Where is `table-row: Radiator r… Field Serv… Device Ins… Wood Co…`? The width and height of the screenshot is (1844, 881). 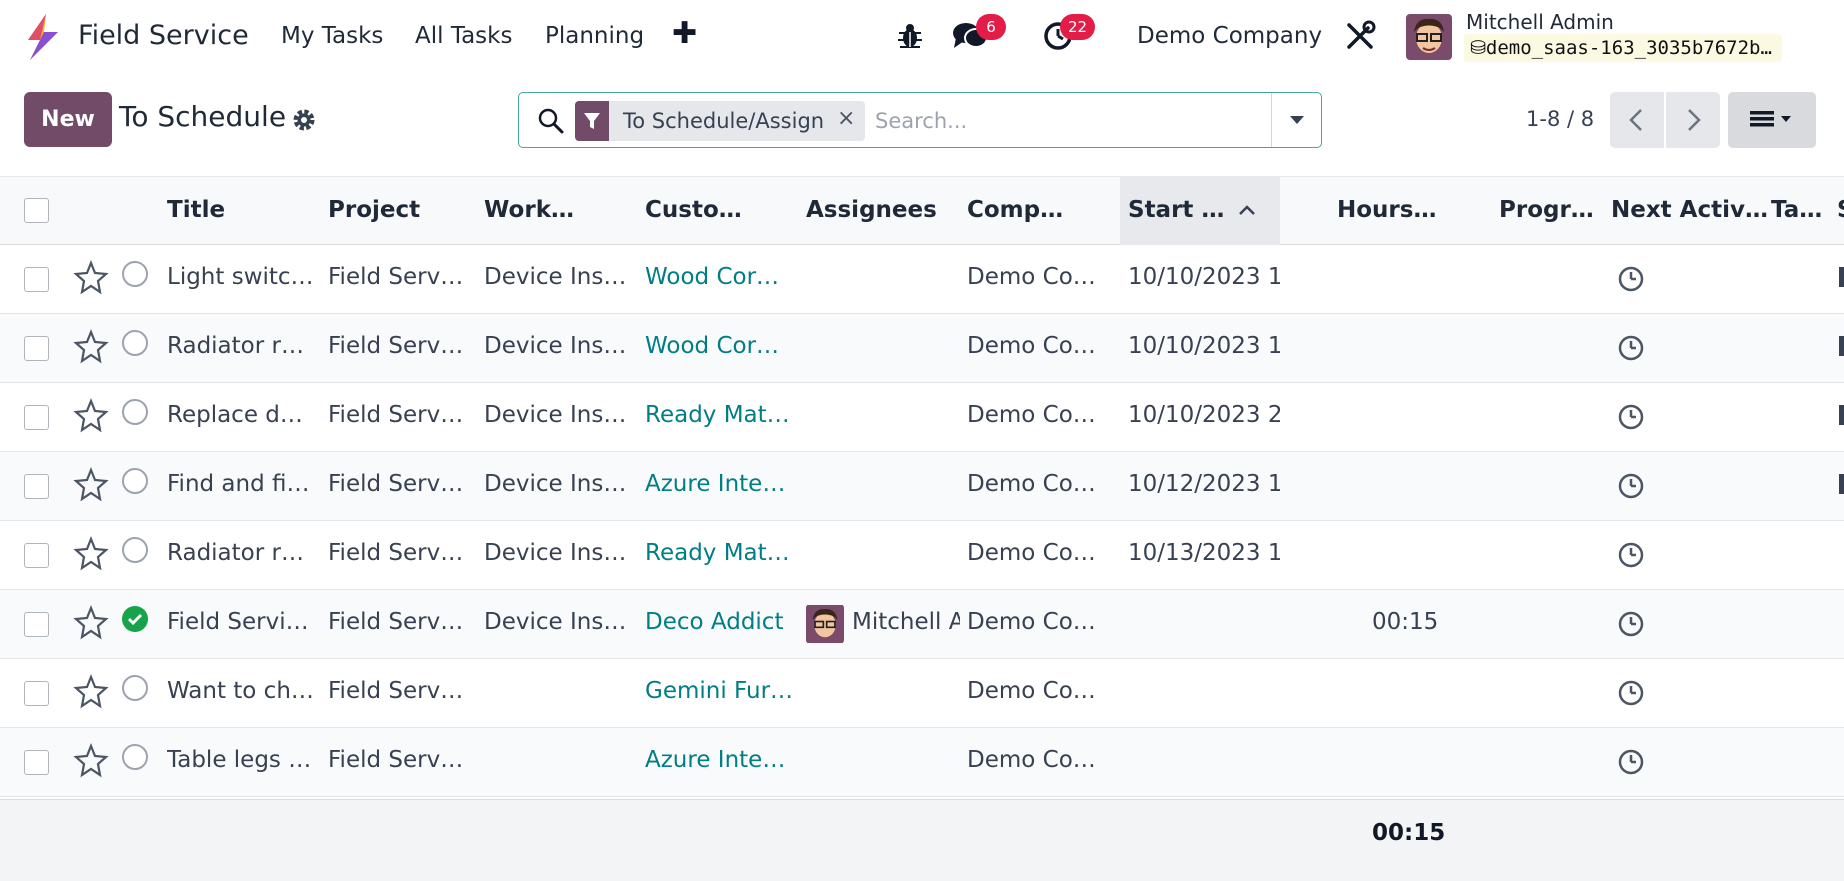 table-row: Radiator r… Field Serv… Device Ins… Wood Co… is located at coordinates (922, 348).